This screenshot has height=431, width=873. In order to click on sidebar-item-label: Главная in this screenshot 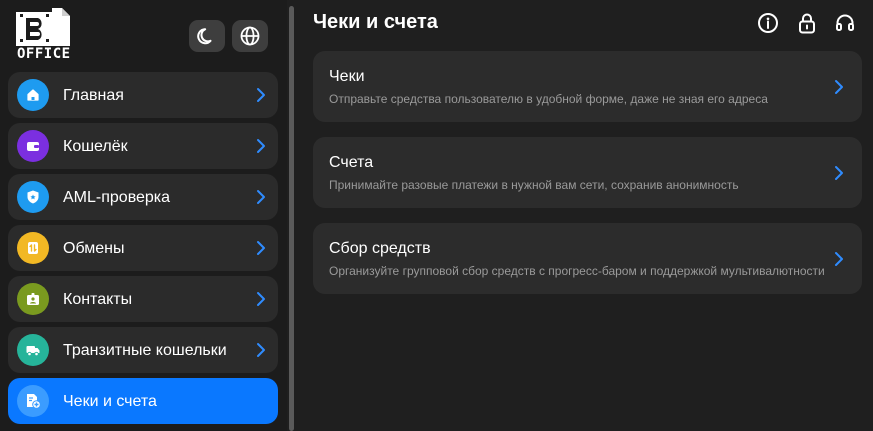, I will do `click(93, 95)`.